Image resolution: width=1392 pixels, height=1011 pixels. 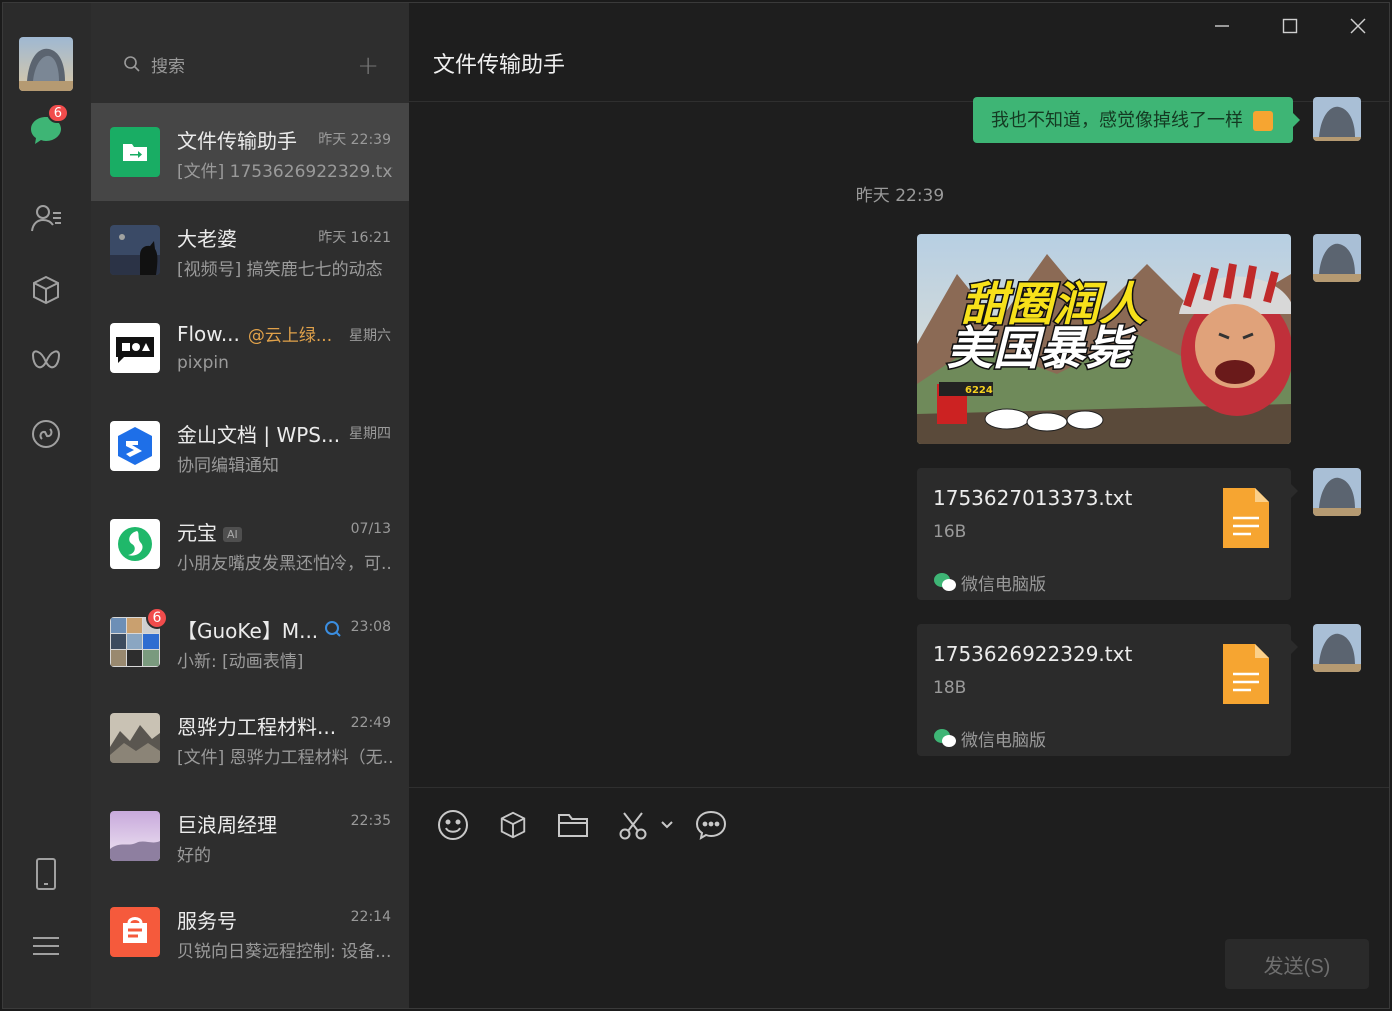 What do you see at coordinates (1297, 964) in the screenshot?
I see `send-button: 发送(S)` at bounding box center [1297, 964].